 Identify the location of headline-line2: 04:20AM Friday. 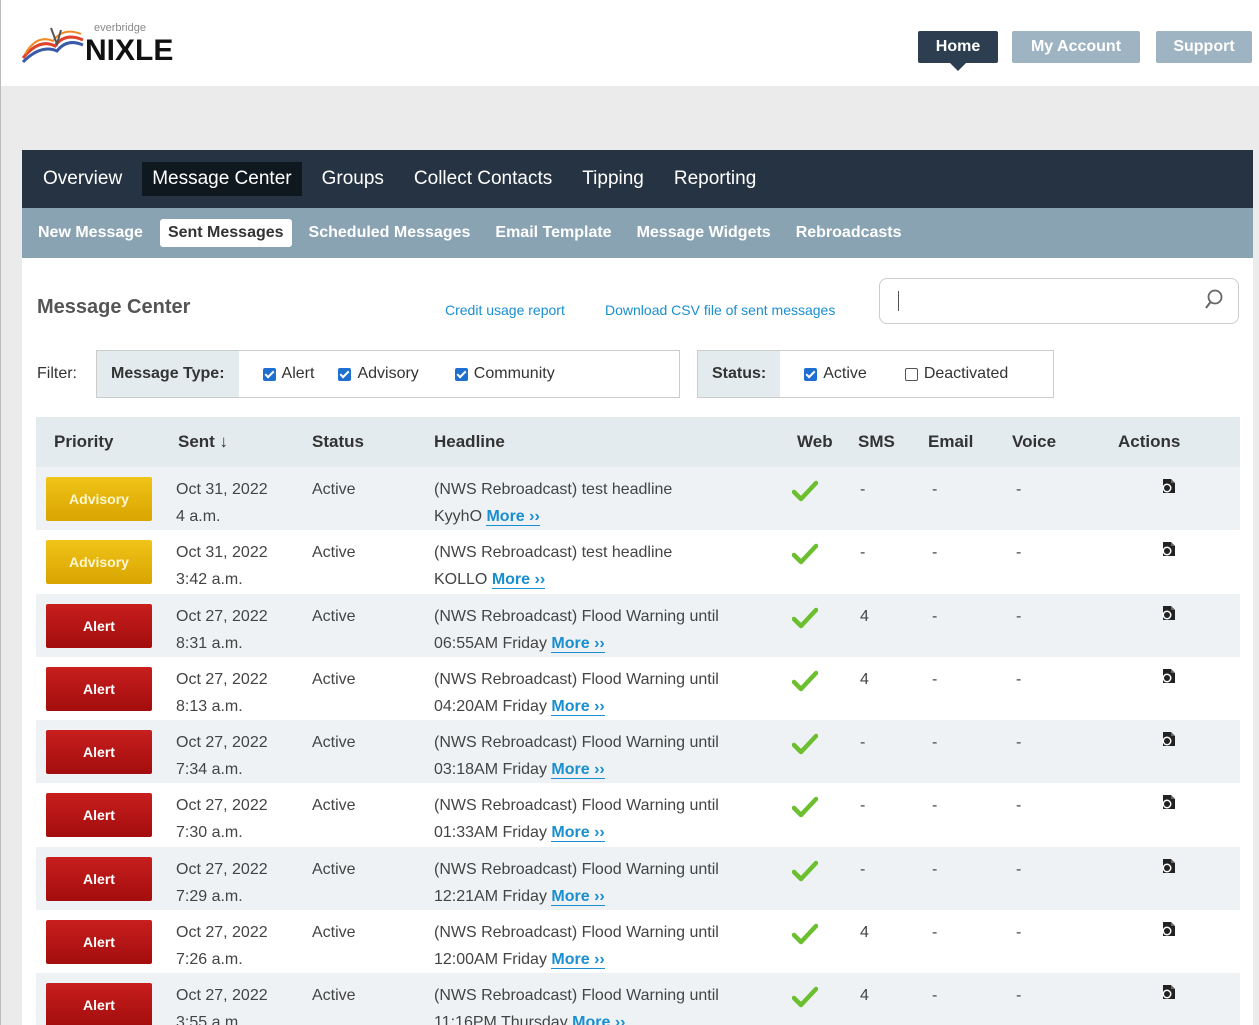
(490, 706).